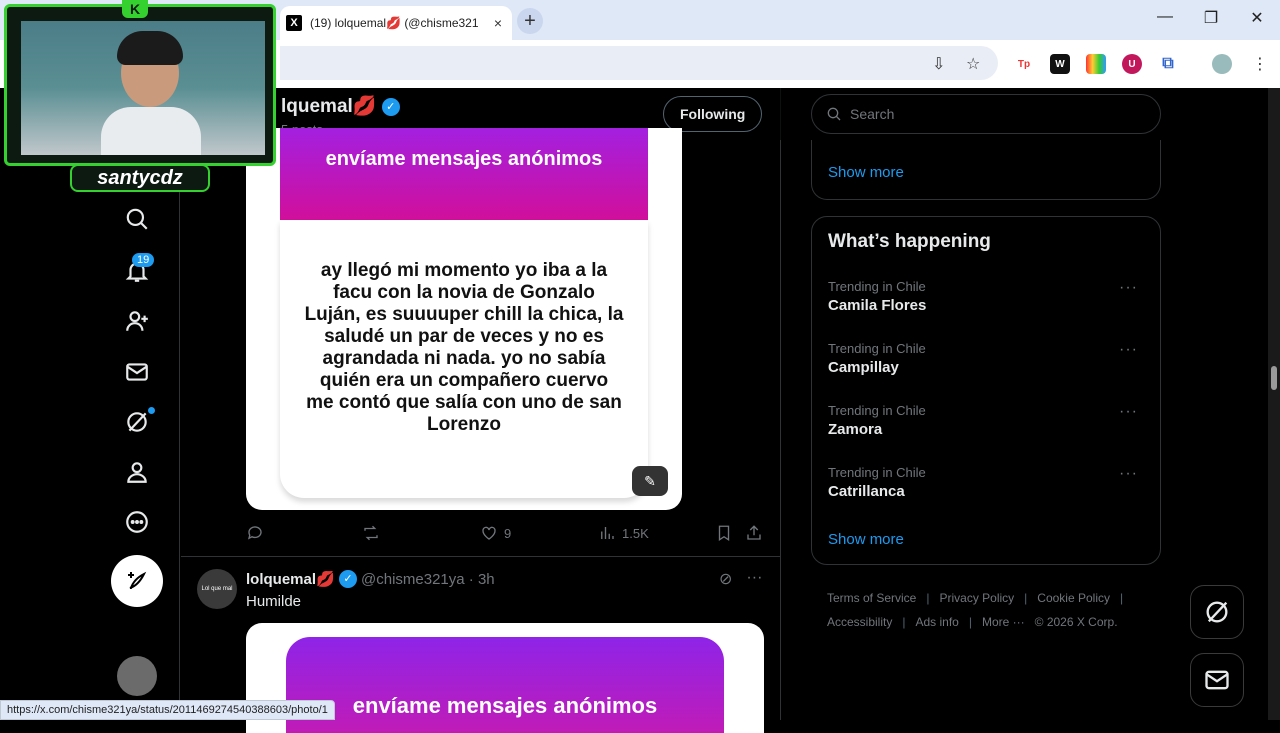 This screenshot has width=1280, height=733. I want to click on heart-icon, so click(489, 533).